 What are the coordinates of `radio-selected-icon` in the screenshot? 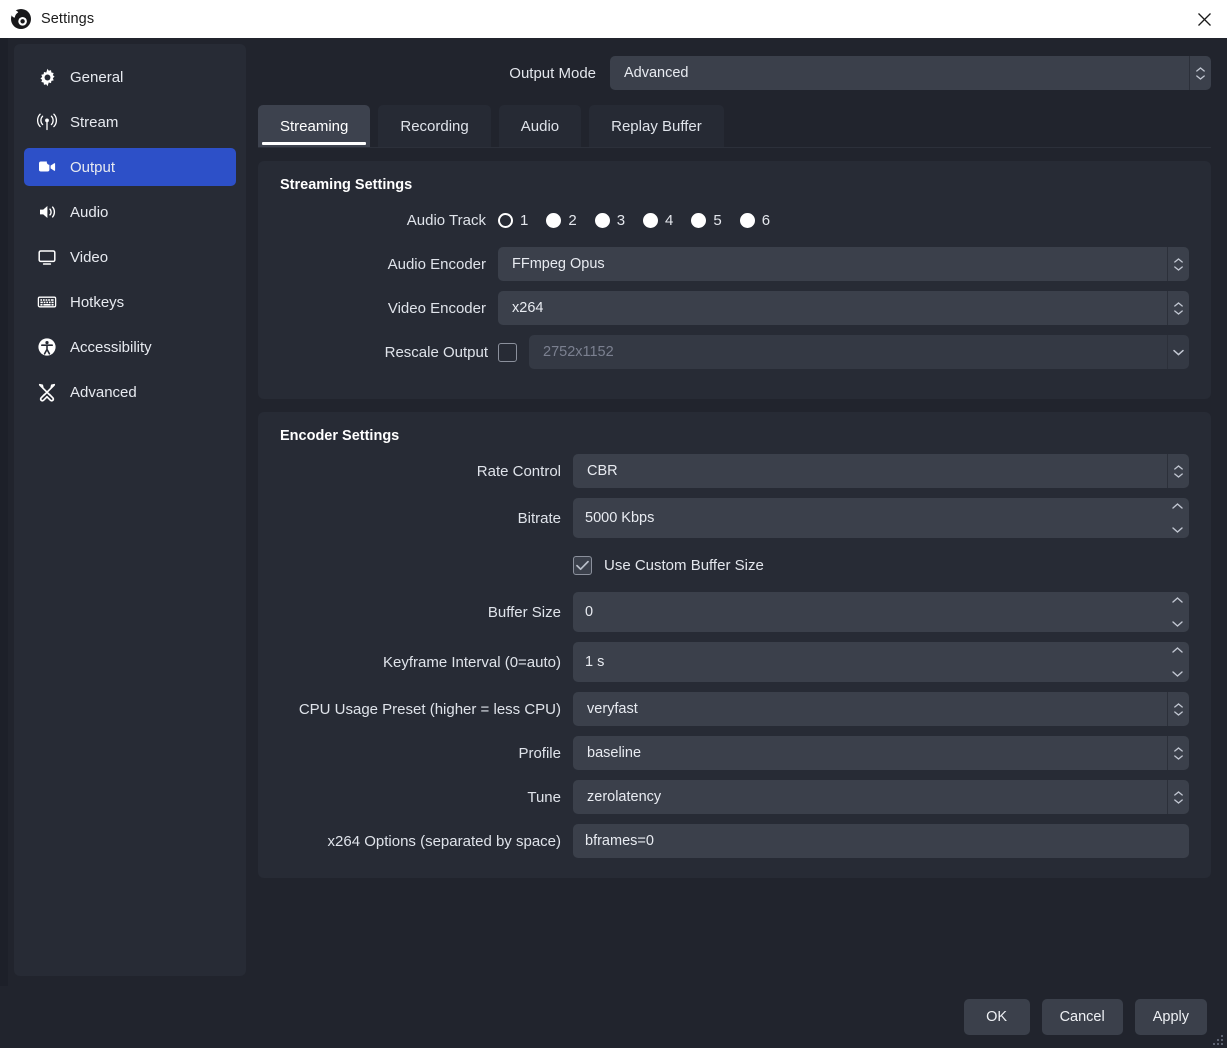 It's located at (505, 220).